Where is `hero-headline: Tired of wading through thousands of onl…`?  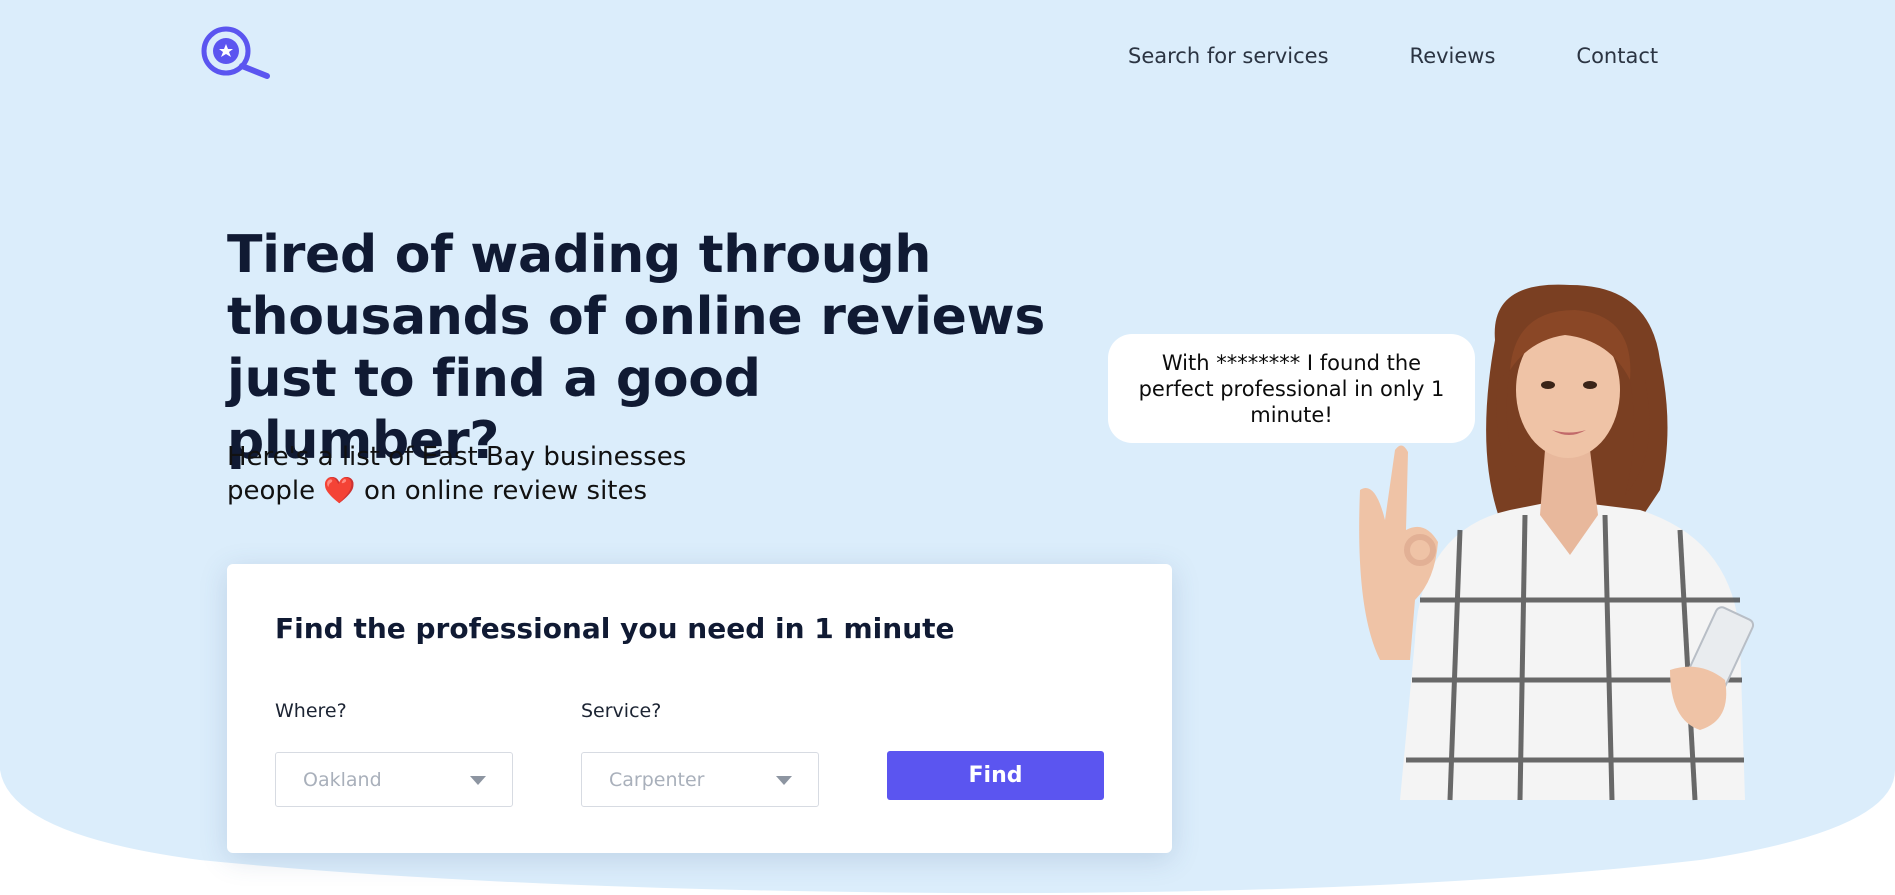
hero-headline: Tired of wading through thousands of onl… is located at coordinates (637, 348).